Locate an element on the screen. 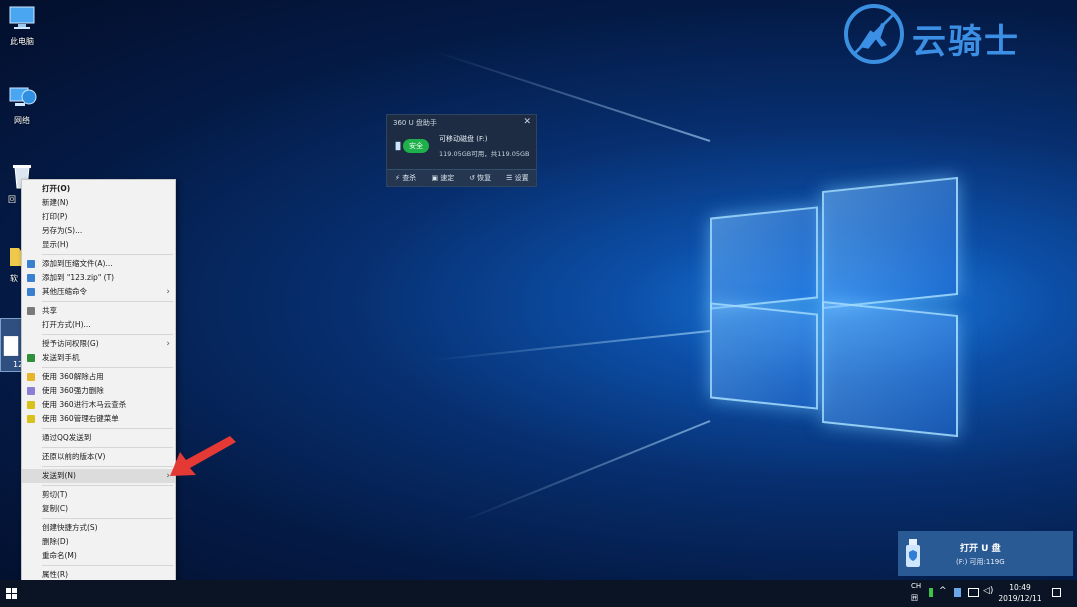 The height and width of the screenshot is (607, 1077). menu-item: 共享 is located at coordinates (98, 311).